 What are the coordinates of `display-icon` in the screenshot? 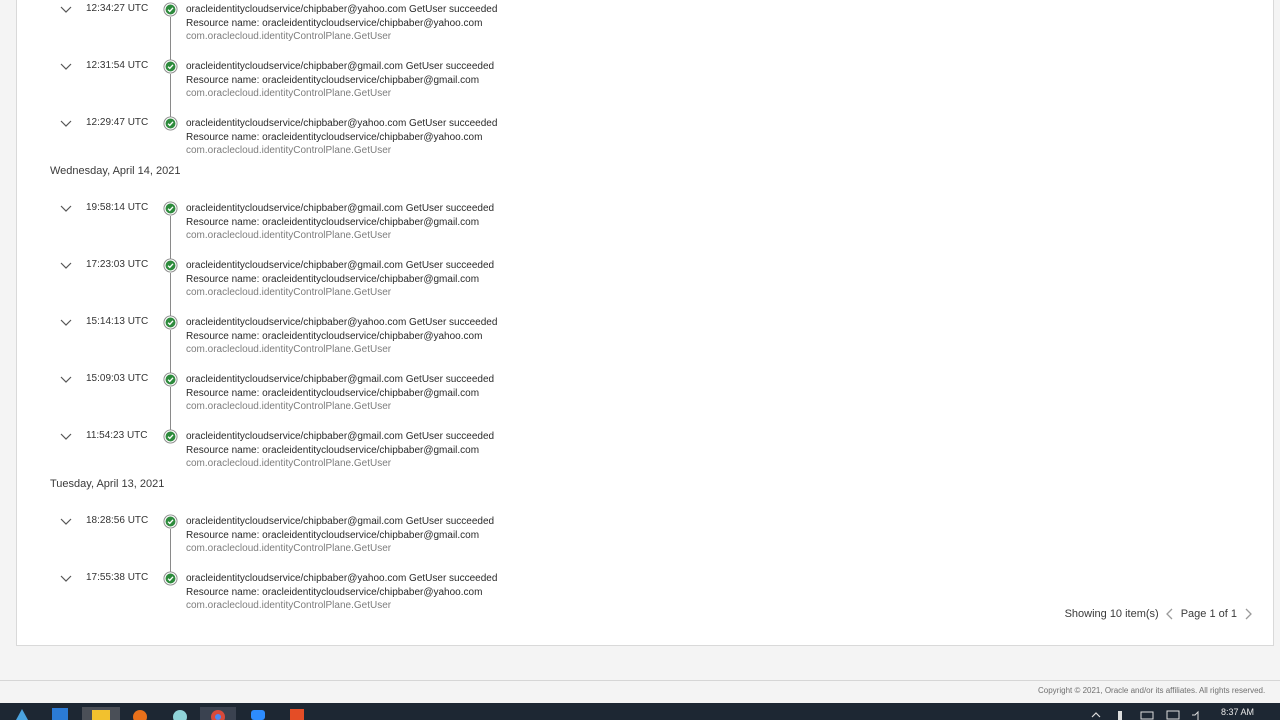 It's located at (1173, 713).